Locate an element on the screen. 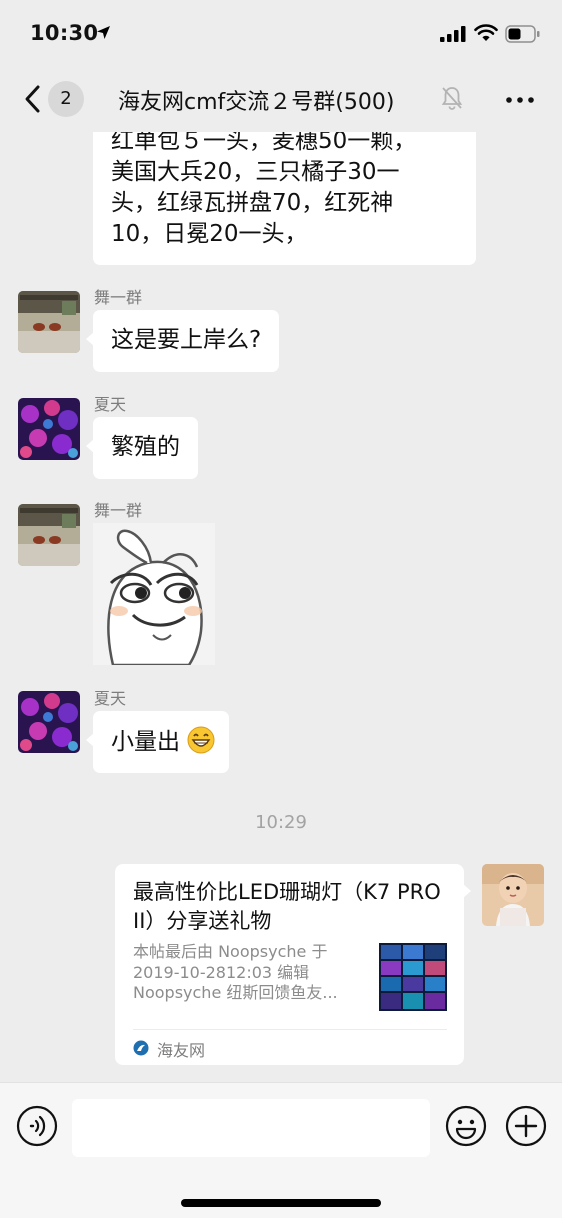  link-card-divider is located at coordinates (290, 1029).